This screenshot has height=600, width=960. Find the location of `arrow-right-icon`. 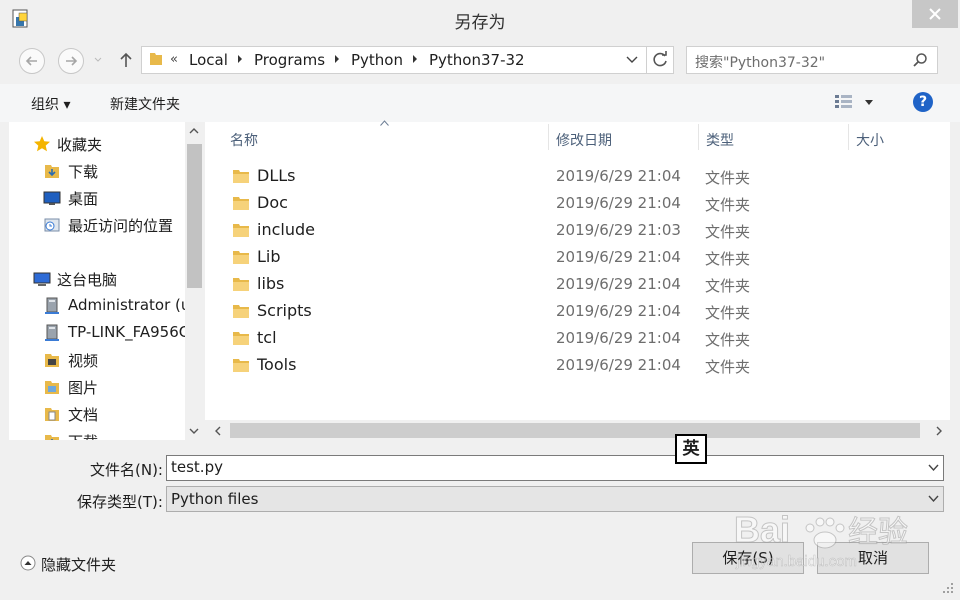

arrow-right-icon is located at coordinates (72, 61).